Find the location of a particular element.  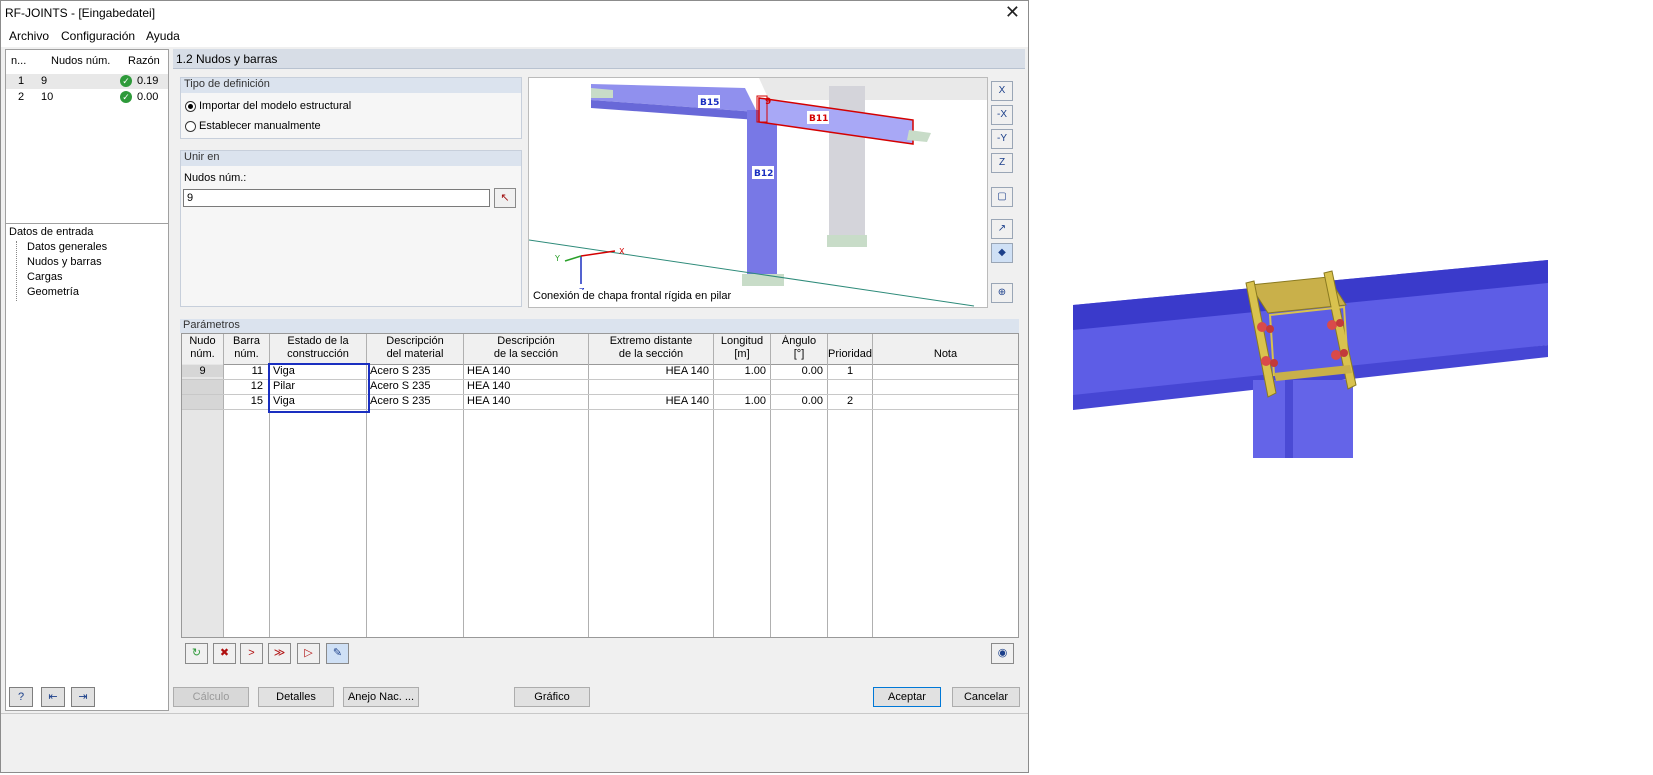

add-icon: ▷ is located at coordinates (308, 653).